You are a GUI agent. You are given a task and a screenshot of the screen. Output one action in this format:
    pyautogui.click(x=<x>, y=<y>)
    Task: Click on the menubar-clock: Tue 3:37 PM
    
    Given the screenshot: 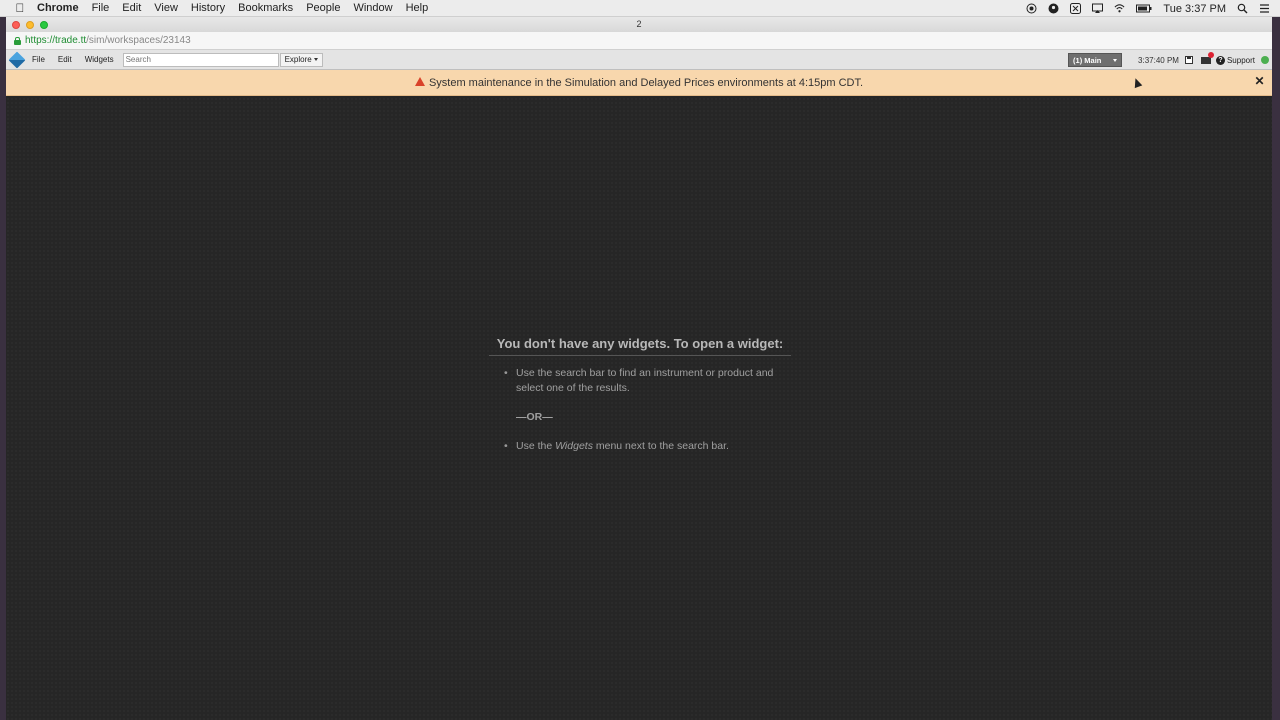 What is the action you would take?
    pyautogui.click(x=1194, y=9)
    